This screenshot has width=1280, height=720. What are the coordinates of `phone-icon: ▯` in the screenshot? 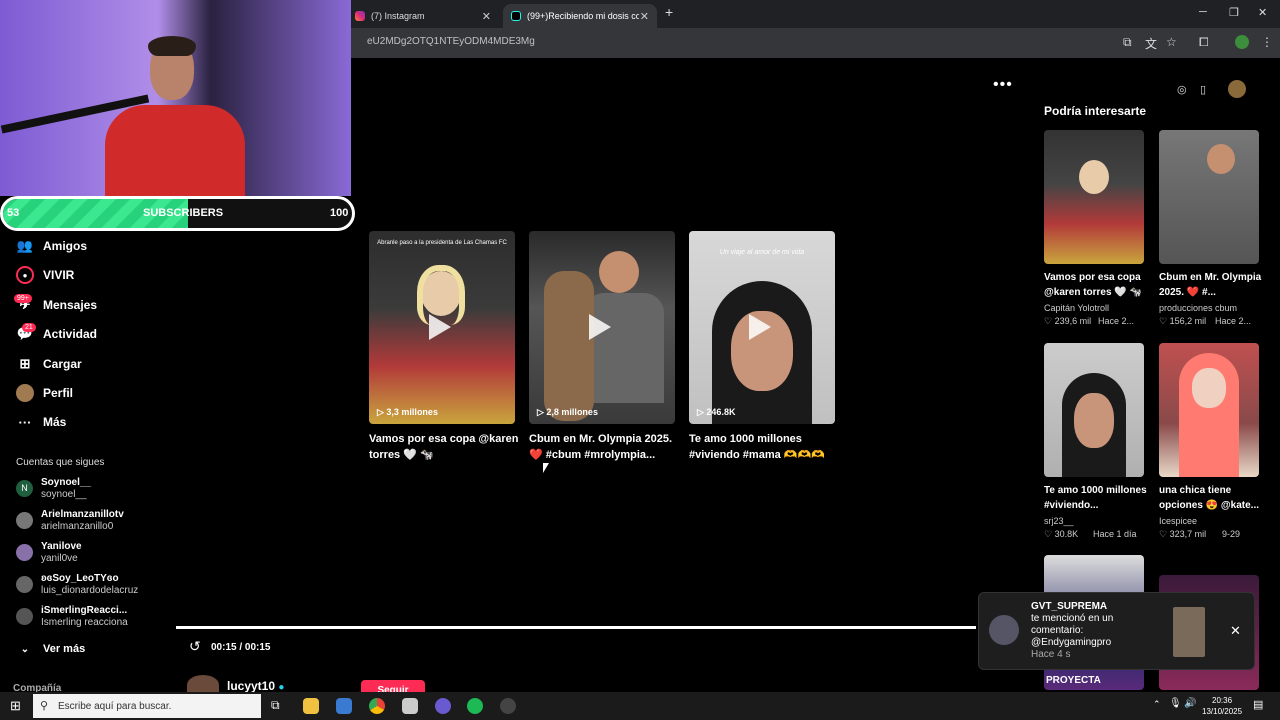 It's located at (1203, 89).